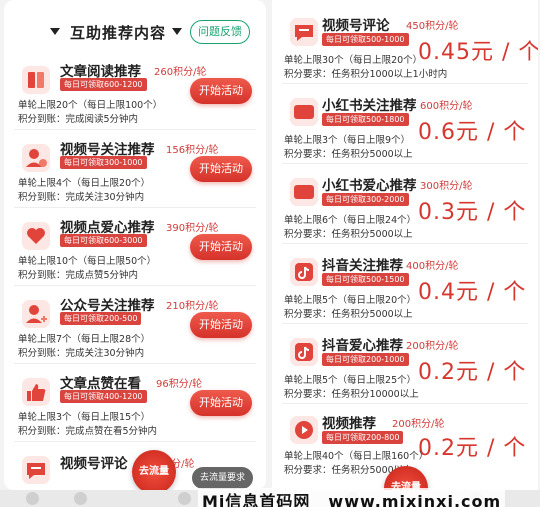 This screenshot has height=507, width=540. What do you see at coordinates (80, 498) in the screenshot?
I see `nav-task-icon` at bounding box center [80, 498].